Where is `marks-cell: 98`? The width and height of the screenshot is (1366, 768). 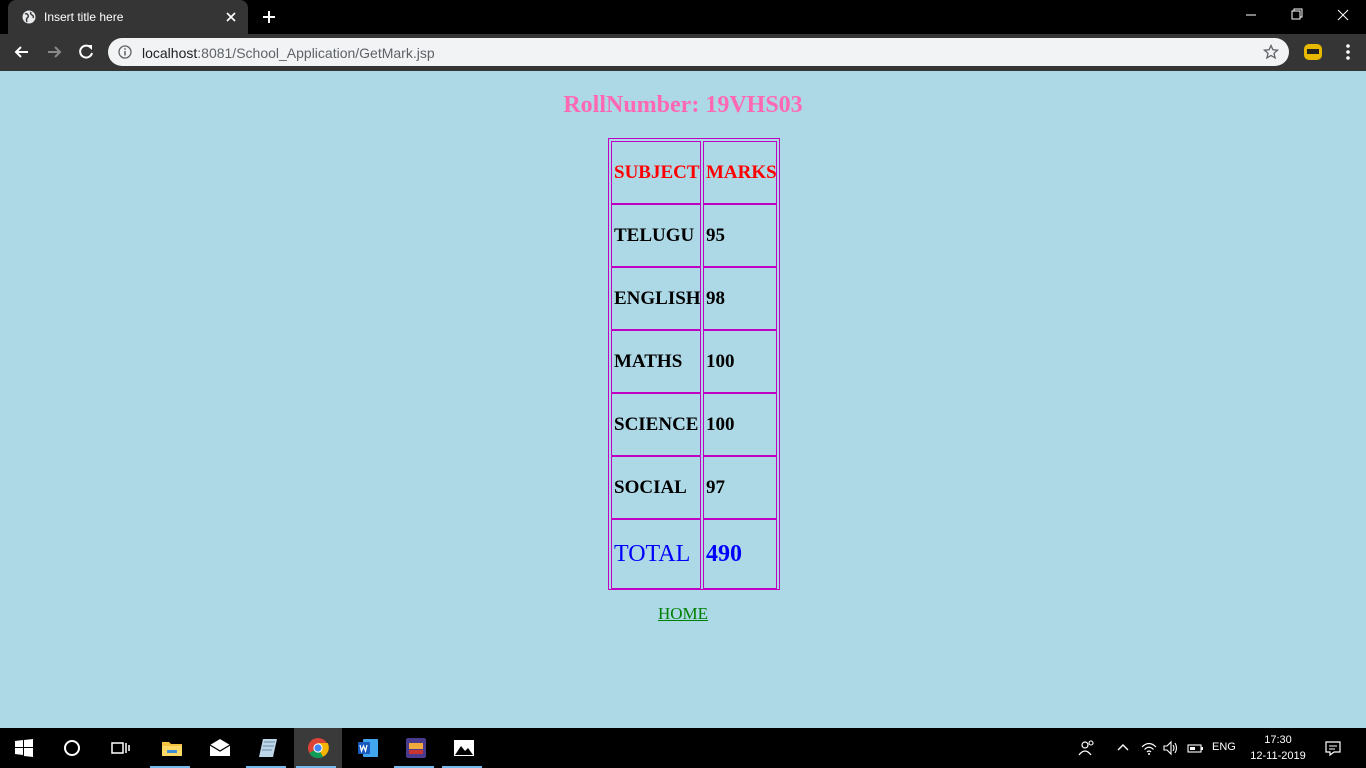
marks-cell: 98 is located at coordinates (740, 298).